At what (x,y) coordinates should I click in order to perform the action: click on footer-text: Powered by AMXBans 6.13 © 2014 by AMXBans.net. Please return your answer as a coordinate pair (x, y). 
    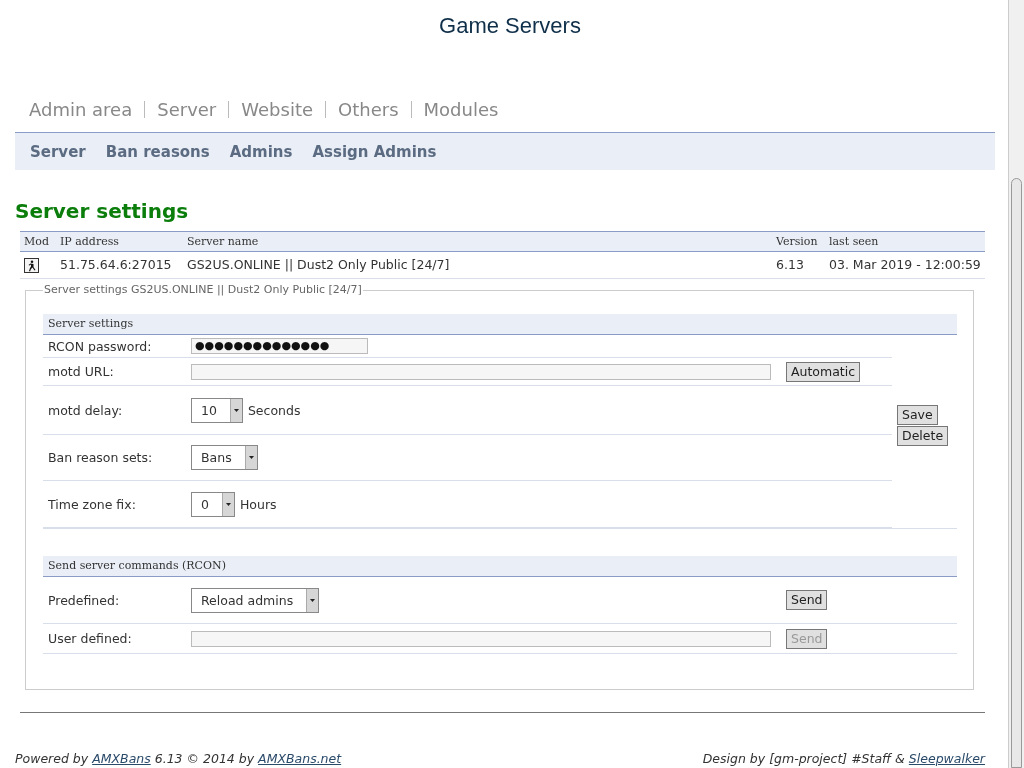
    Looking at the image, I should click on (178, 758).